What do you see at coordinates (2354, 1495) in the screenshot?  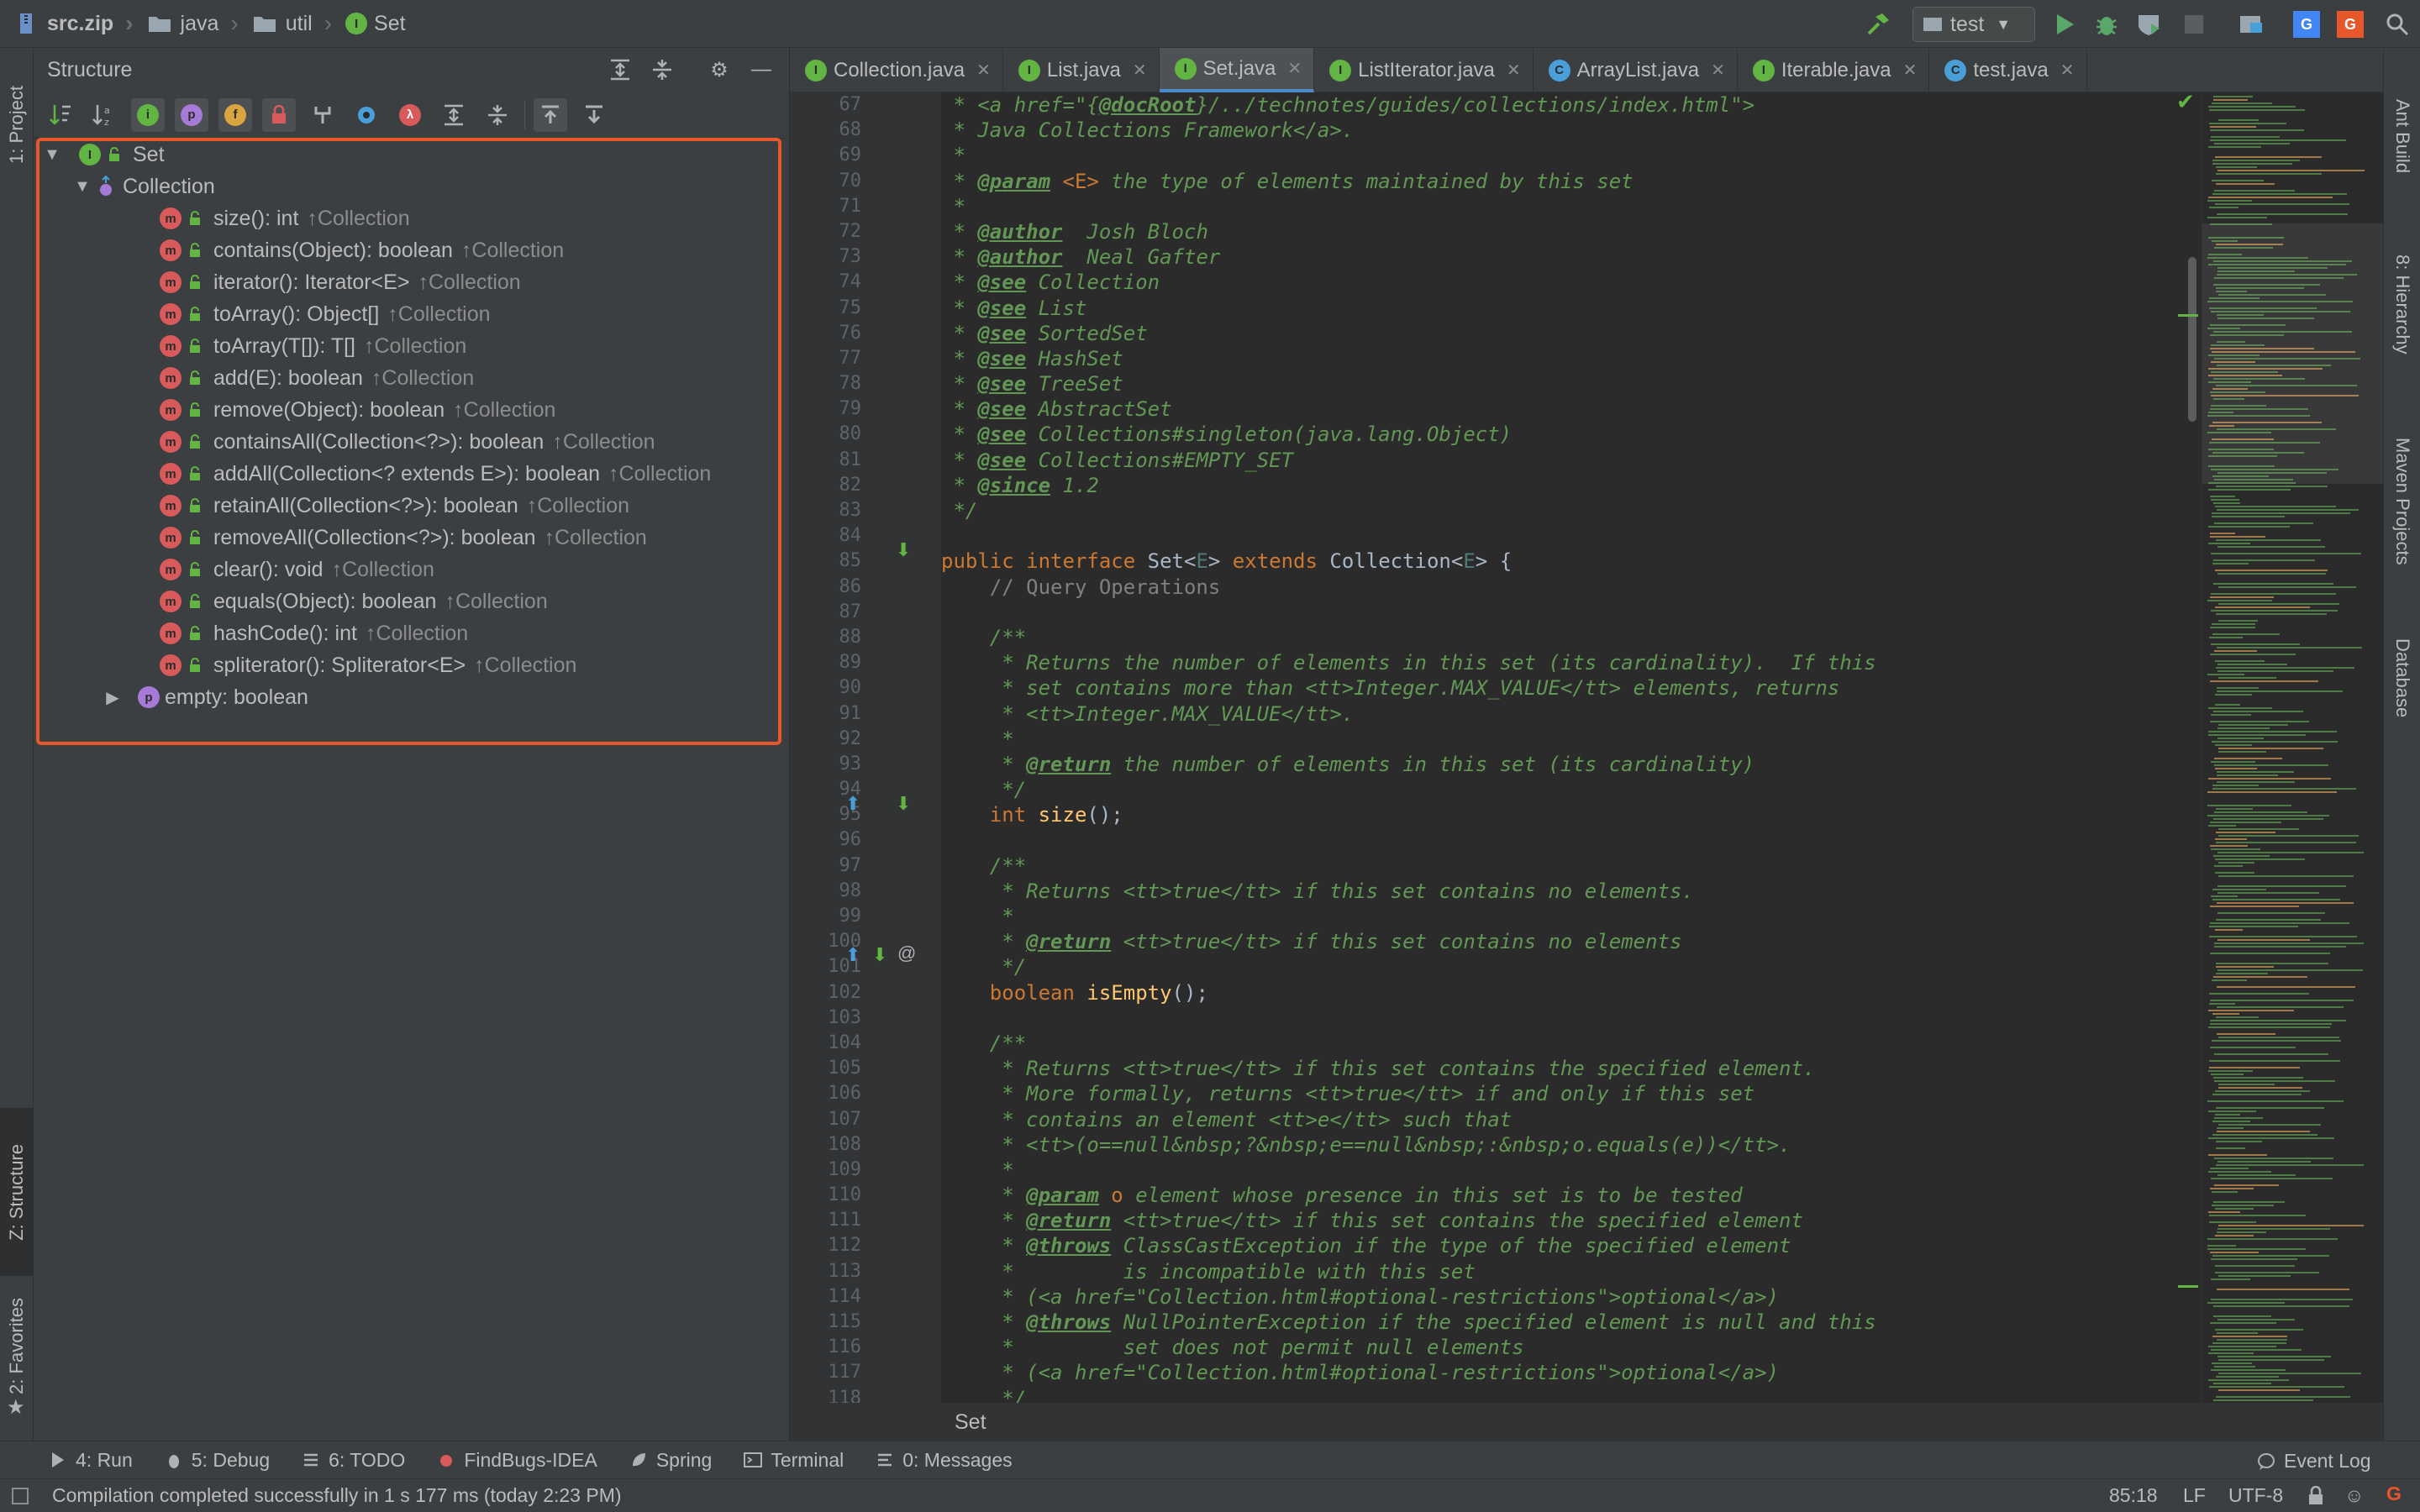 I see `hector-inspector-icon: ☺` at bounding box center [2354, 1495].